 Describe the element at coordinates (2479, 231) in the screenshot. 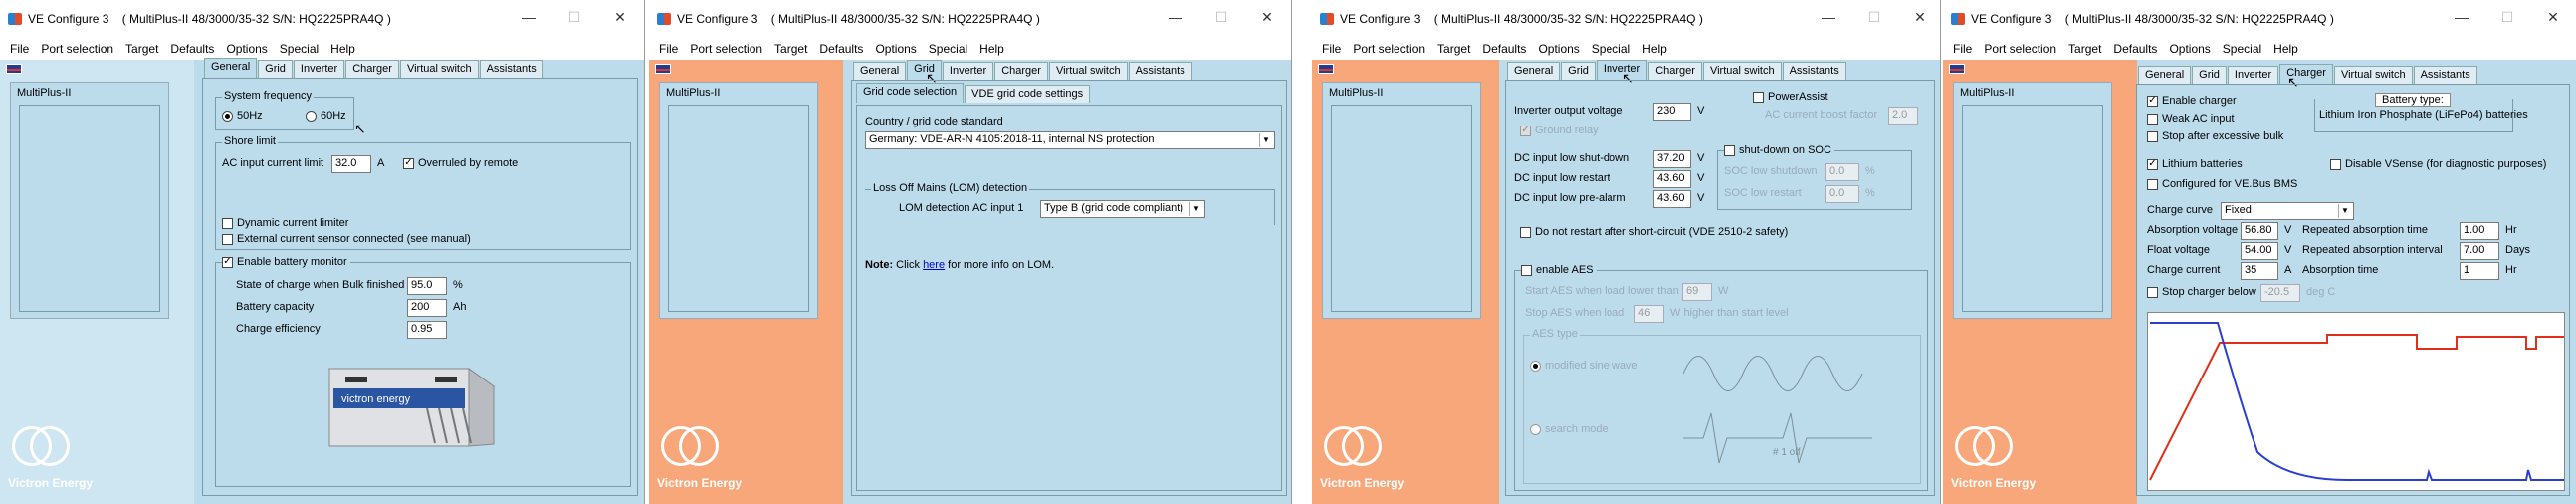

I see `rep-abs-time-field: 1.00` at that location.